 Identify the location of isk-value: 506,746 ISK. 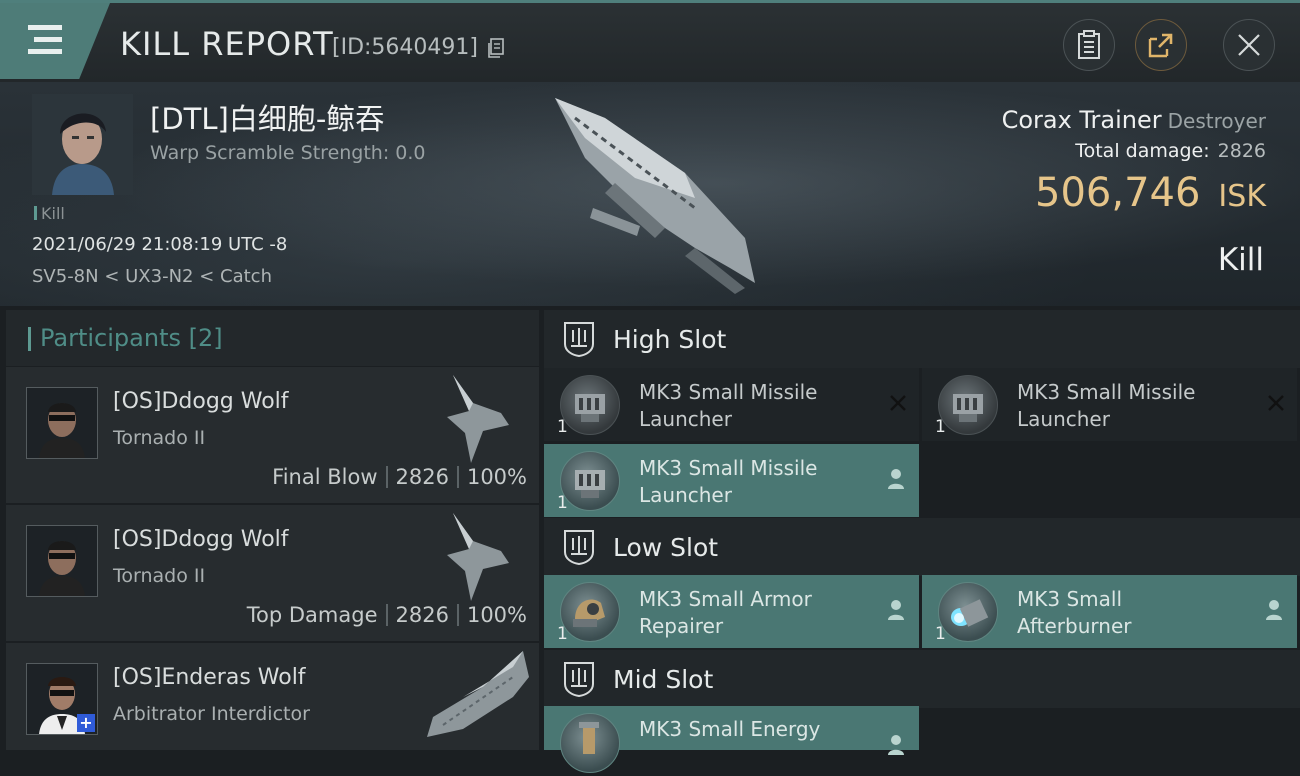
(1150, 193).